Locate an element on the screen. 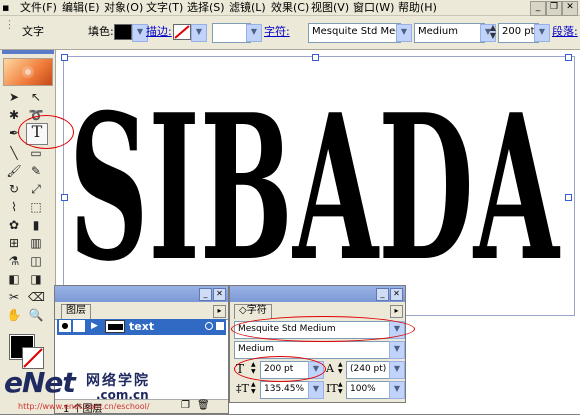 This screenshot has height=415, width=580. menu-edit: 编辑(E) is located at coordinates (81, 8).